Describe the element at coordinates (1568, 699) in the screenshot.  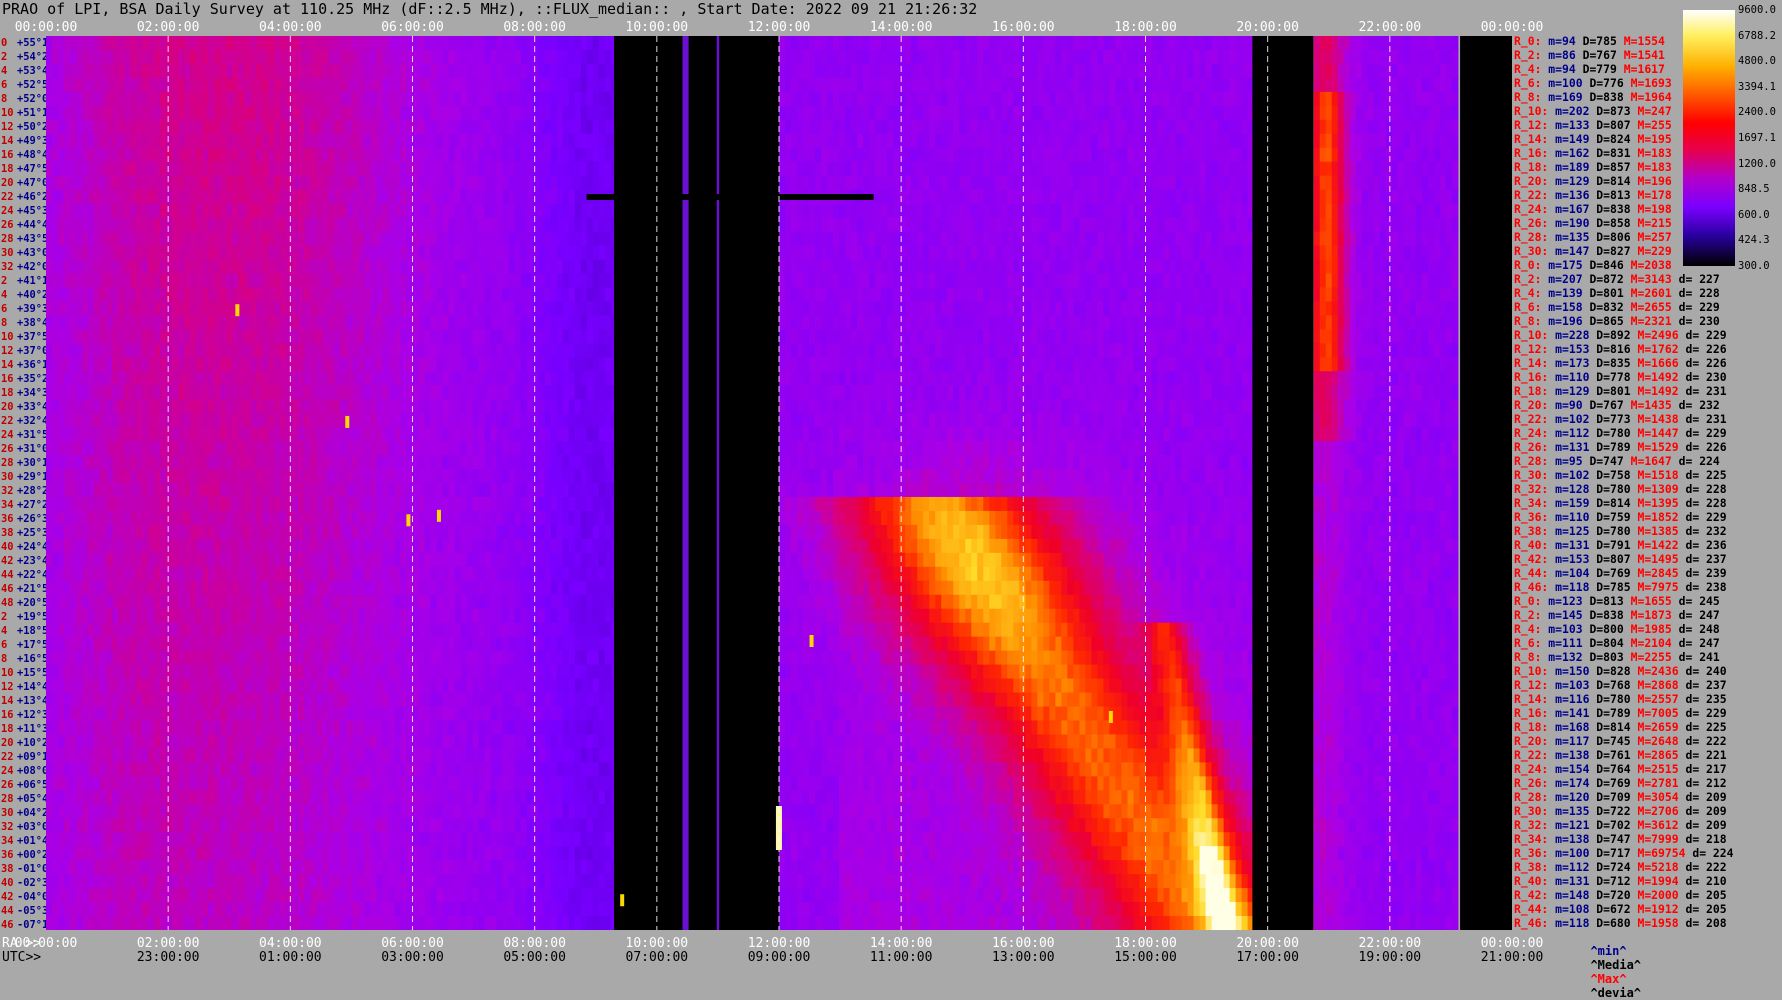
I see `stats-m: m=116` at that location.